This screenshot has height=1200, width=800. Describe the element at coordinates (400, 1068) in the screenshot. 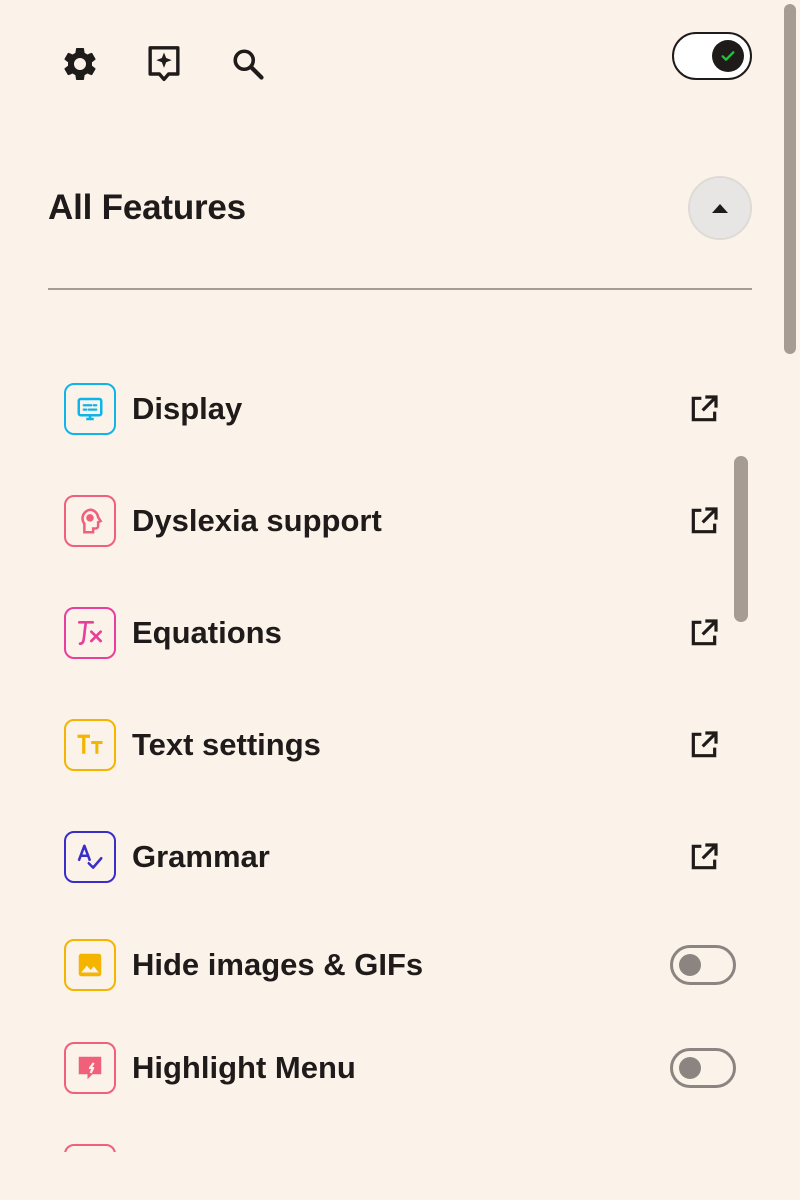

I see `feature-highlight-menu: Highlight Menu` at that location.